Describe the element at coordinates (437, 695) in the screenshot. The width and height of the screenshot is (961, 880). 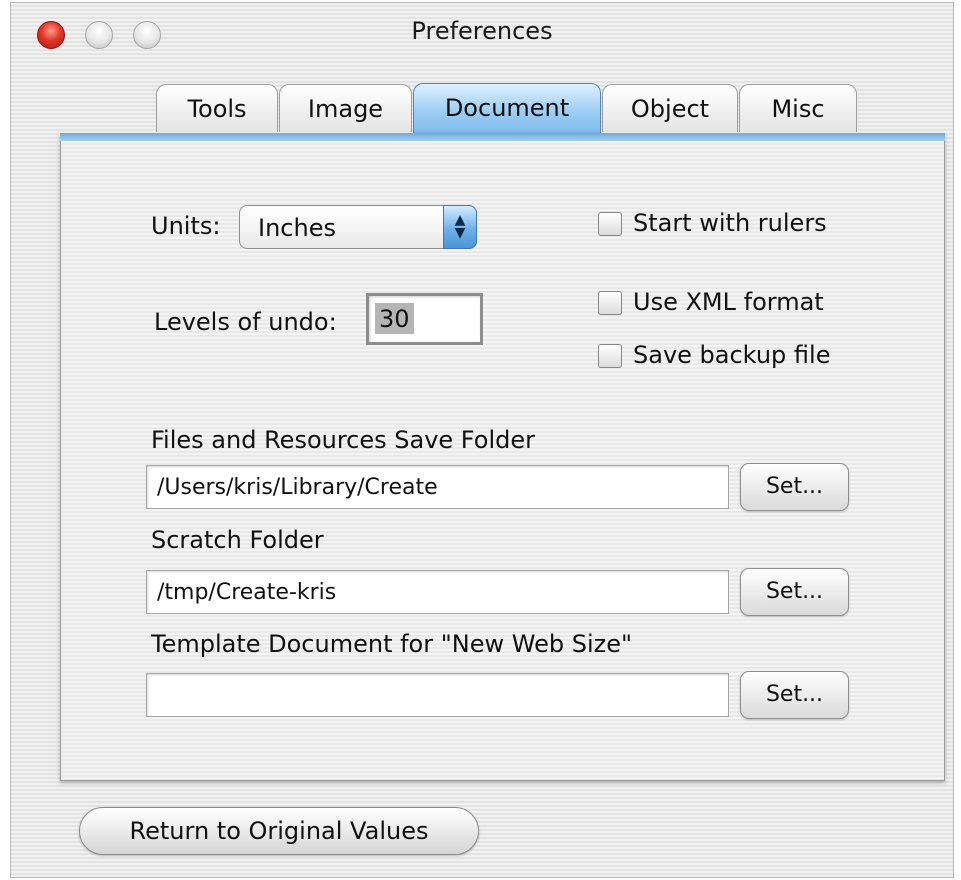
I see `template-document-field` at that location.